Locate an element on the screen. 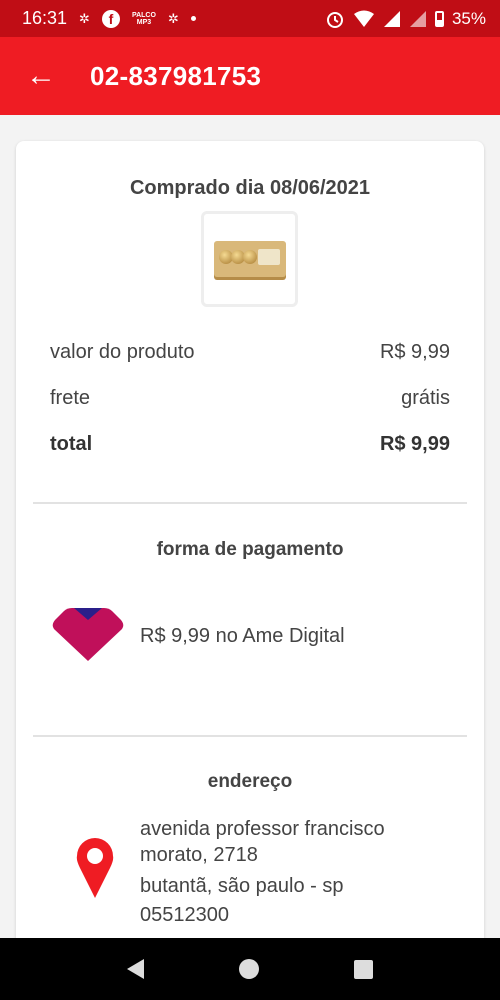  address-line-1: avenida professor francisco is located at coordinates (262, 829).